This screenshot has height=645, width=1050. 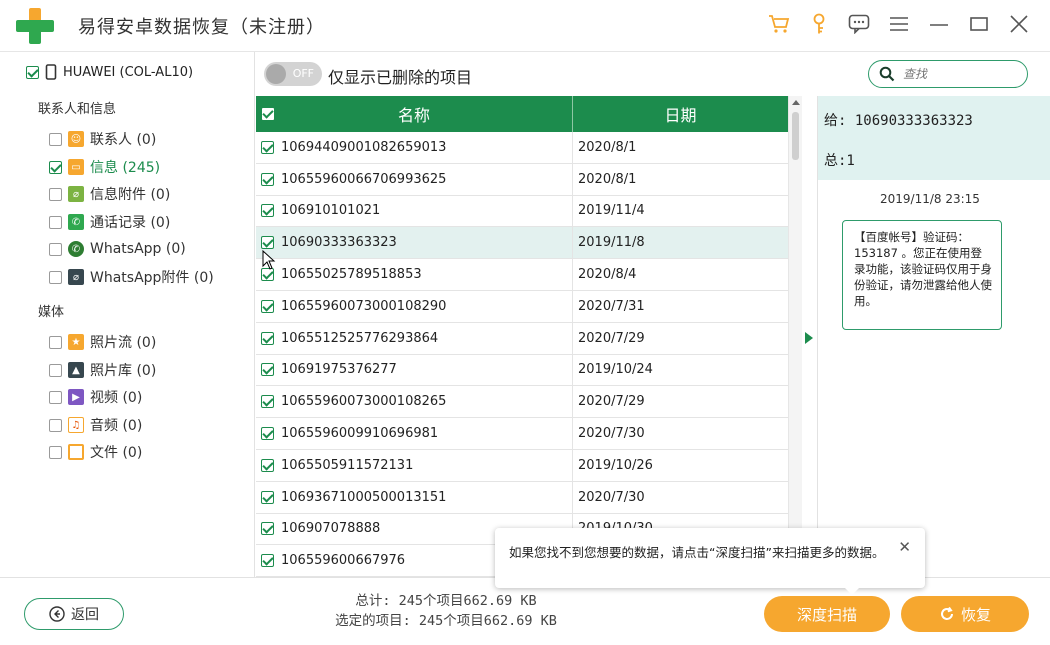 I want to click on table-row: 1065512525776293864 2020/7/29, so click(x=522, y=338).